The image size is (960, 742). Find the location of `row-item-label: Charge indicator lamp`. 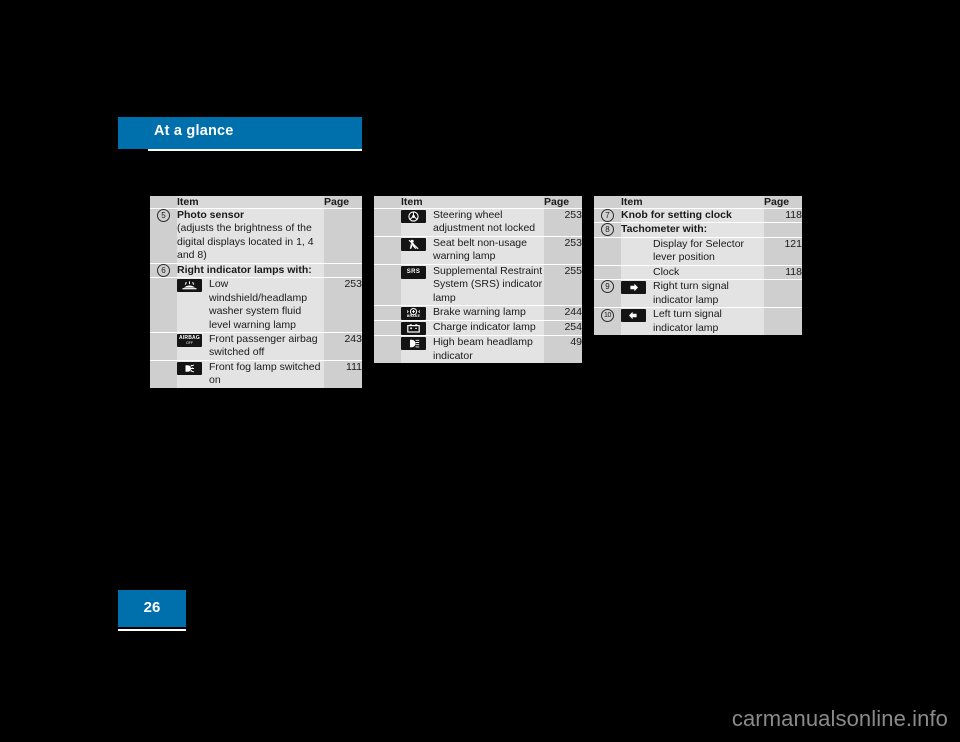

row-item-label: Charge indicator lamp is located at coordinates (484, 327).